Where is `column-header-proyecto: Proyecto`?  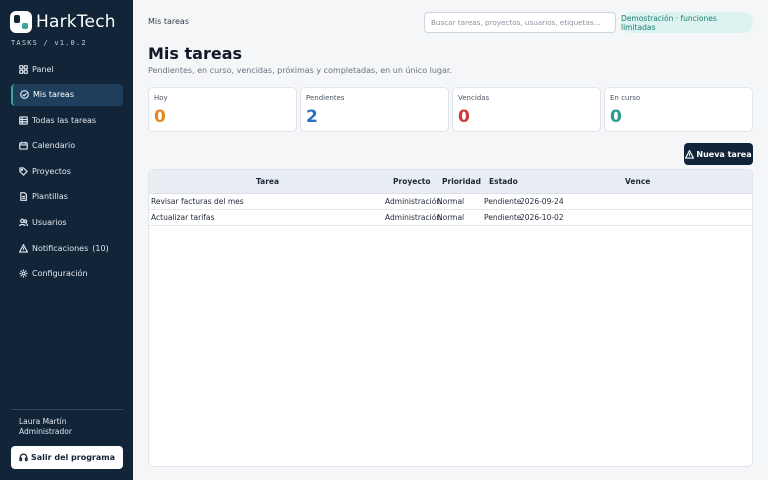
column-header-proyecto: Proyecto is located at coordinates (412, 181).